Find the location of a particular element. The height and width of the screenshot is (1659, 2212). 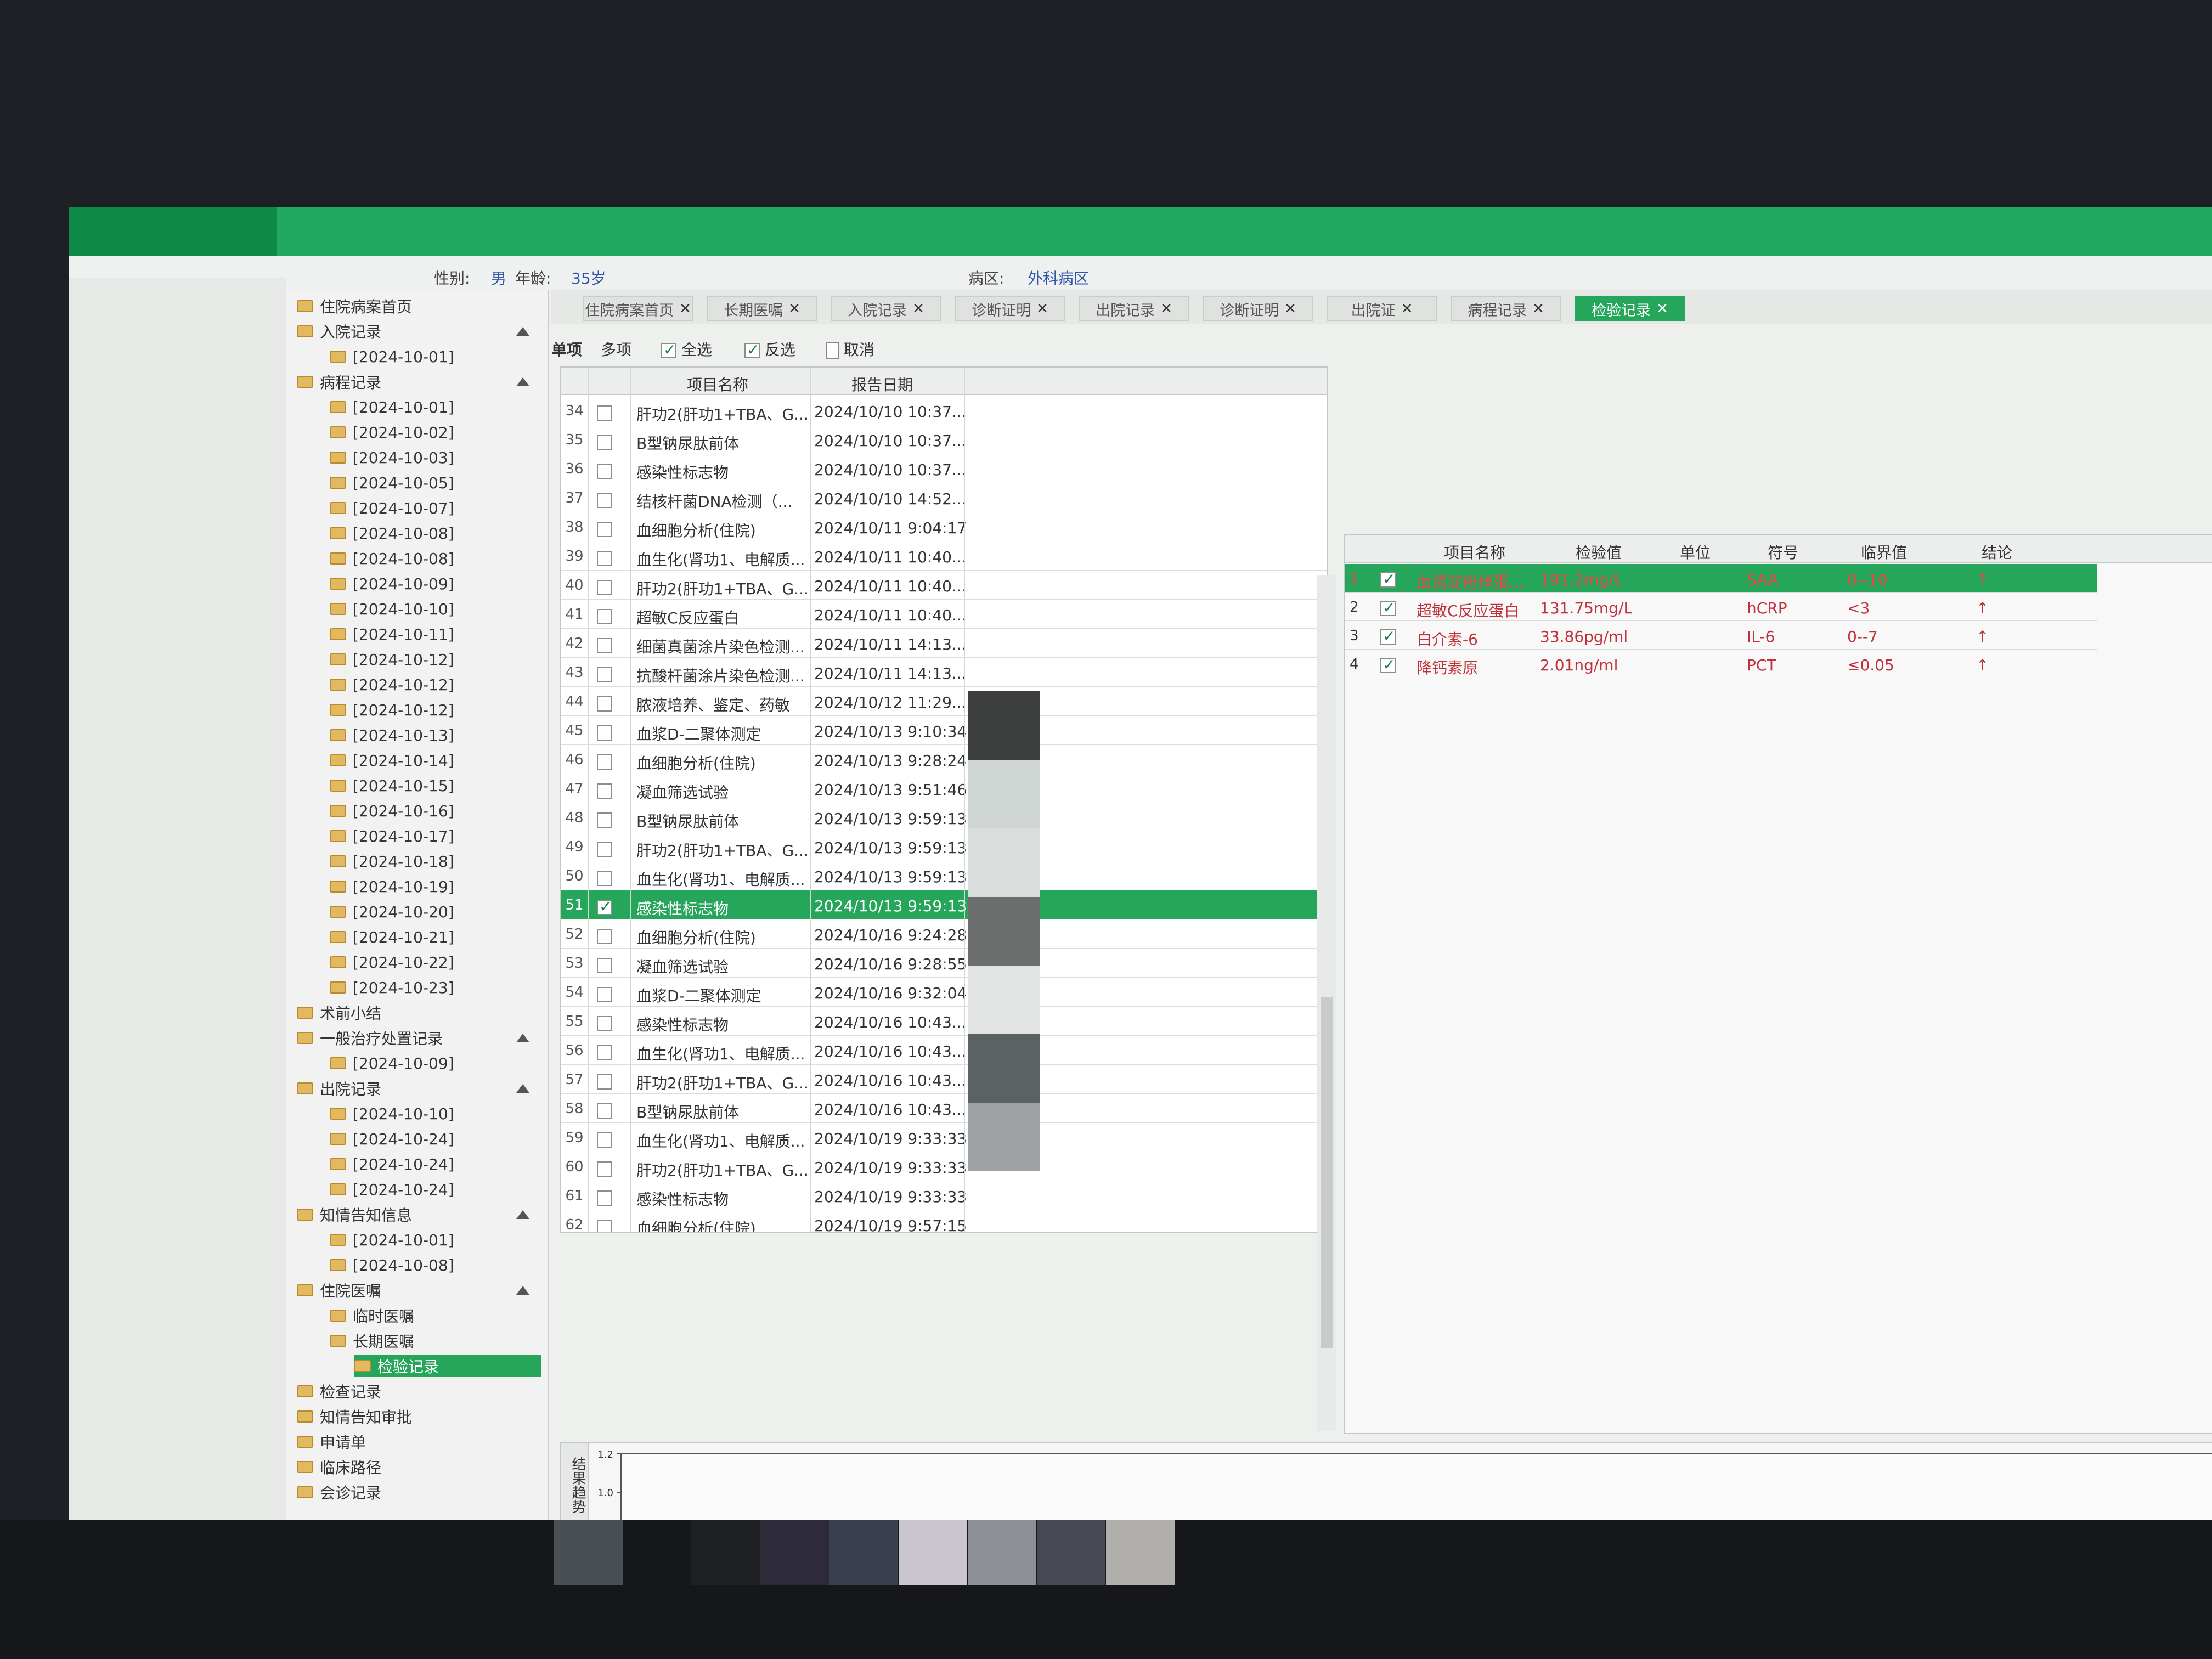

tab-4: 出院记录 ✕ is located at coordinates (1134, 308).